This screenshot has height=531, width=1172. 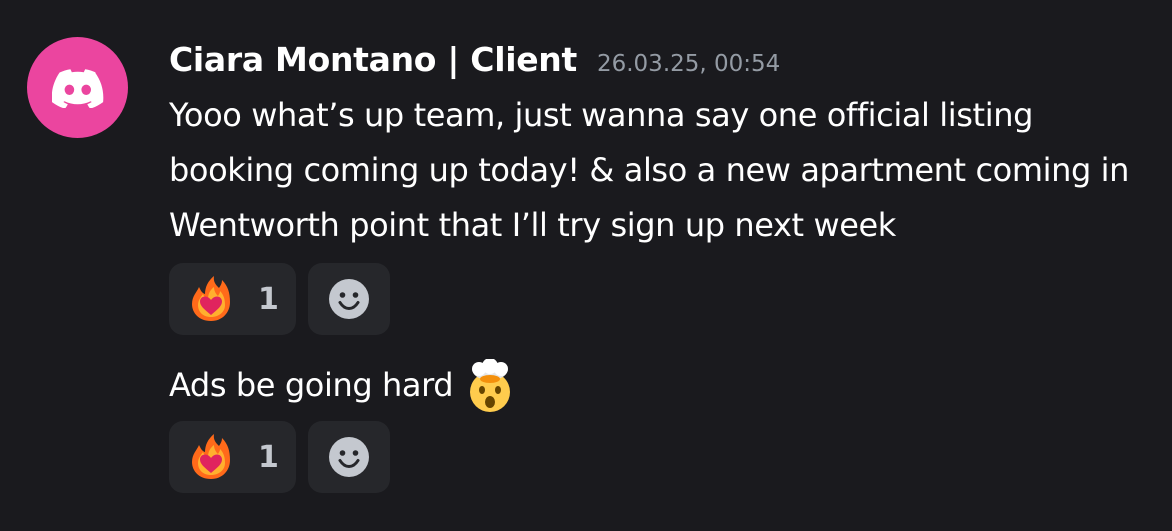 What do you see at coordinates (688, 64) in the screenshot?
I see `message-timestamp: 26.03.25, 00:54` at bounding box center [688, 64].